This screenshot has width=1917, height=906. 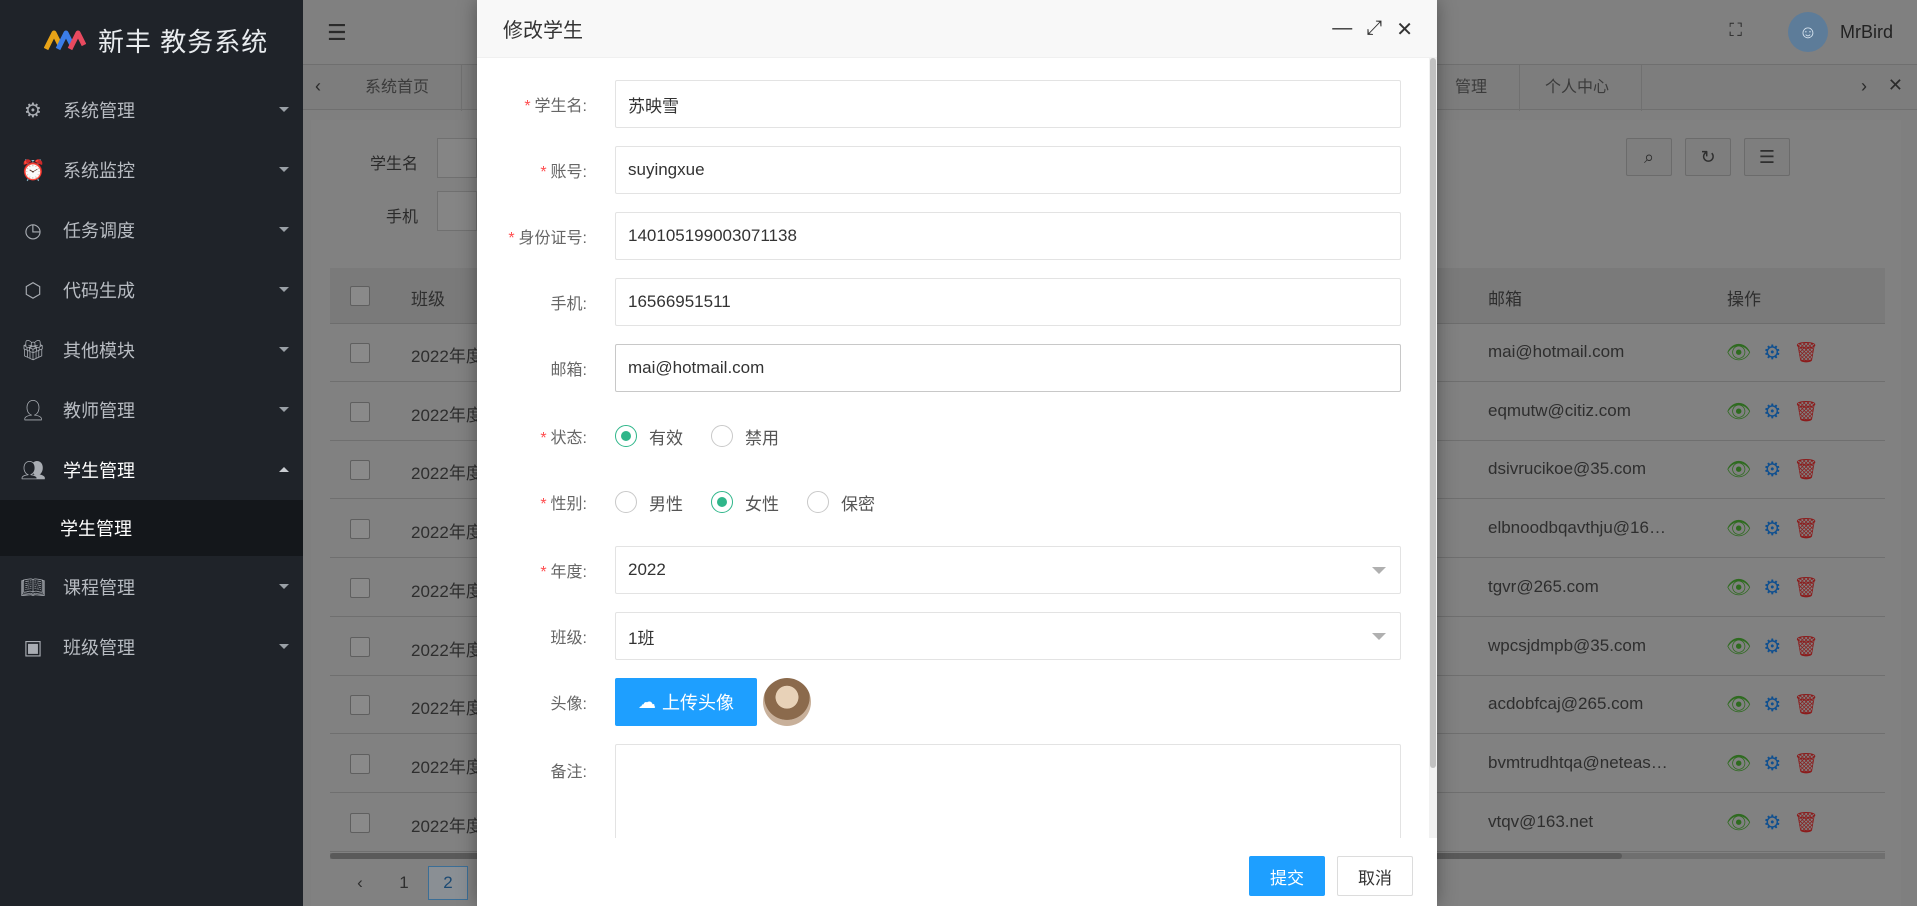 What do you see at coordinates (1404, 29) in the screenshot?
I see `close-icon: ✕` at bounding box center [1404, 29].